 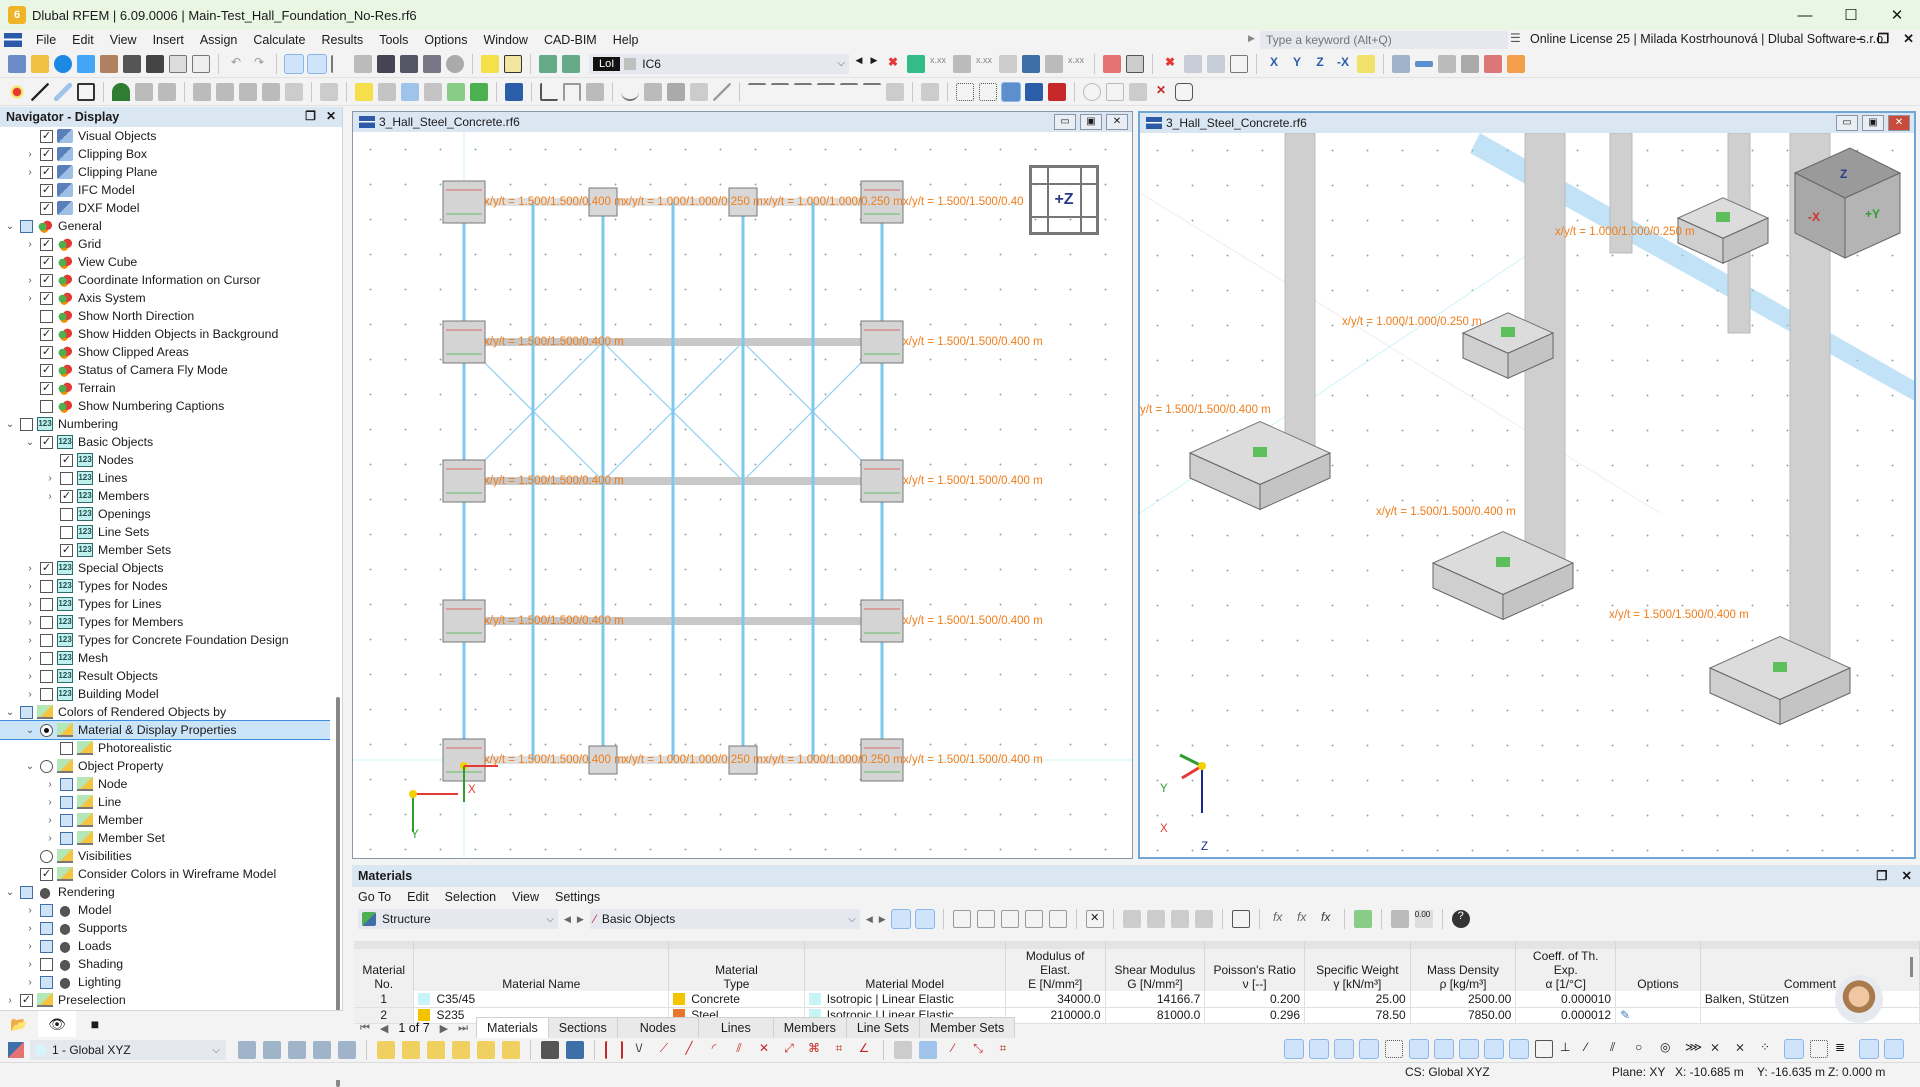 What do you see at coordinates (719, 63) in the screenshot?
I see `load-case-select: LoI IC6 ⌵` at bounding box center [719, 63].